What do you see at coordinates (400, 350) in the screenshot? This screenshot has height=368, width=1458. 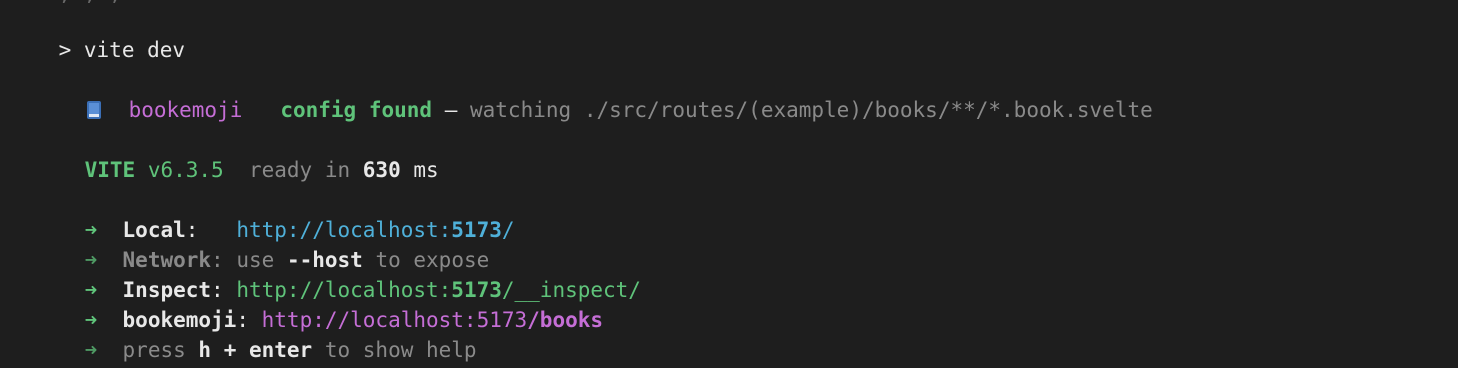 I see `help-text: to show help` at bounding box center [400, 350].